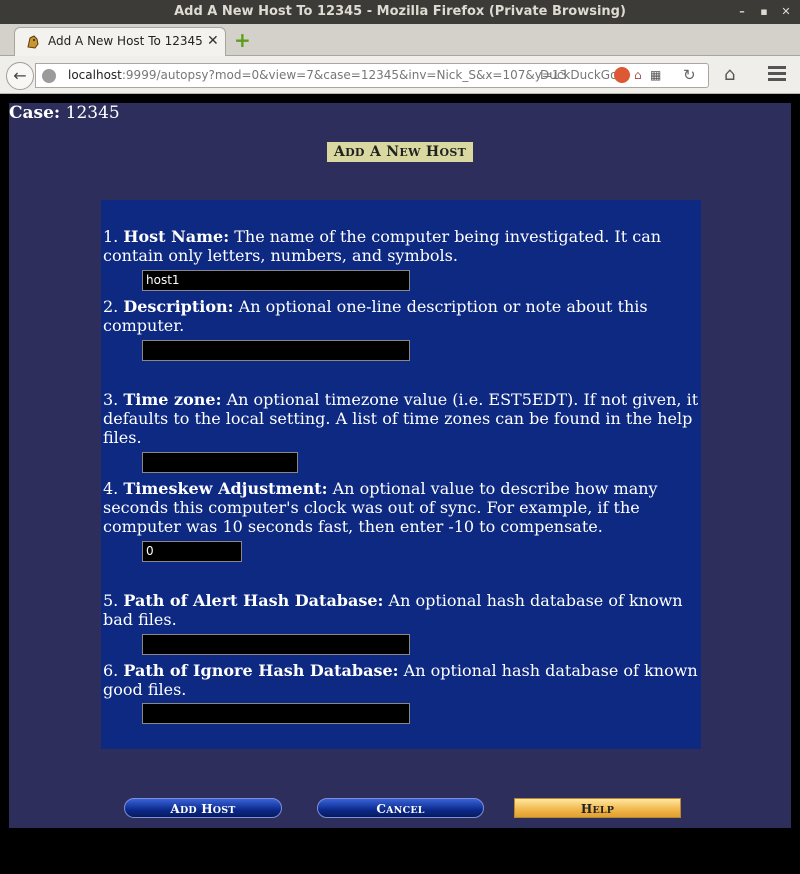 The width and height of the screenshot is (800, 874). I want to click on search-engine-label: DuckDuckGo, so click(578, 75).